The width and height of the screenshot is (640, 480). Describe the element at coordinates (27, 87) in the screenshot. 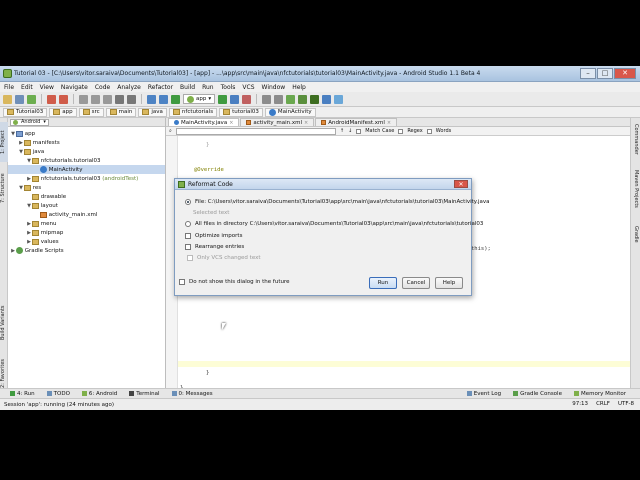

I see `menu-edit: Edit` at that location.